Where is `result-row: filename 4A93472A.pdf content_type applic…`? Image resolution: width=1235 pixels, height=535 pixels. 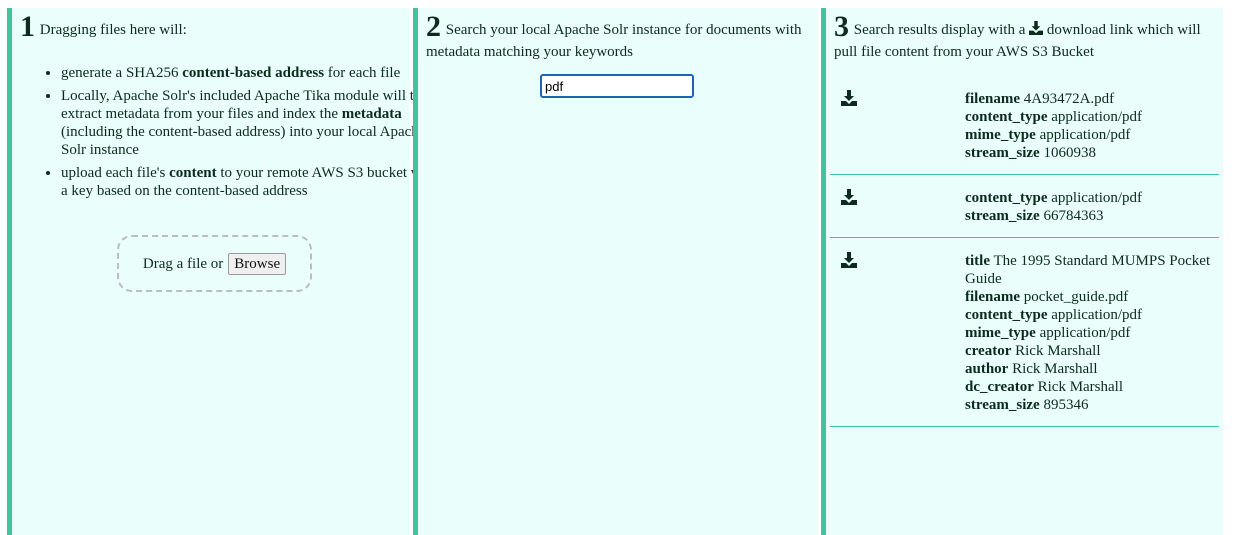
result-row: filename 4A93472A.pdf content_type applic… is located at coordinates (1024, 125).